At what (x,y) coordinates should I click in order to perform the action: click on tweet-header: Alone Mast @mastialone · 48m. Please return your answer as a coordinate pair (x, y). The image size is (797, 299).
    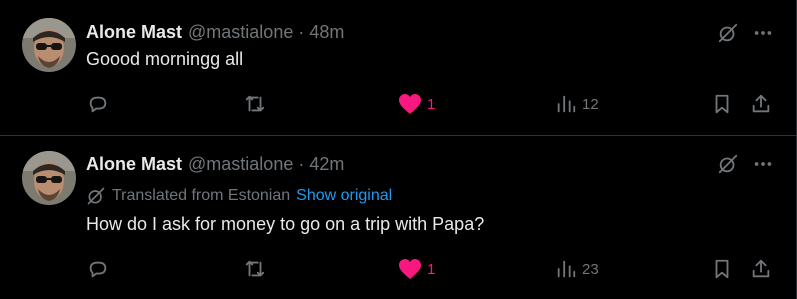
    Looking at the image, I should click on (215, 32).